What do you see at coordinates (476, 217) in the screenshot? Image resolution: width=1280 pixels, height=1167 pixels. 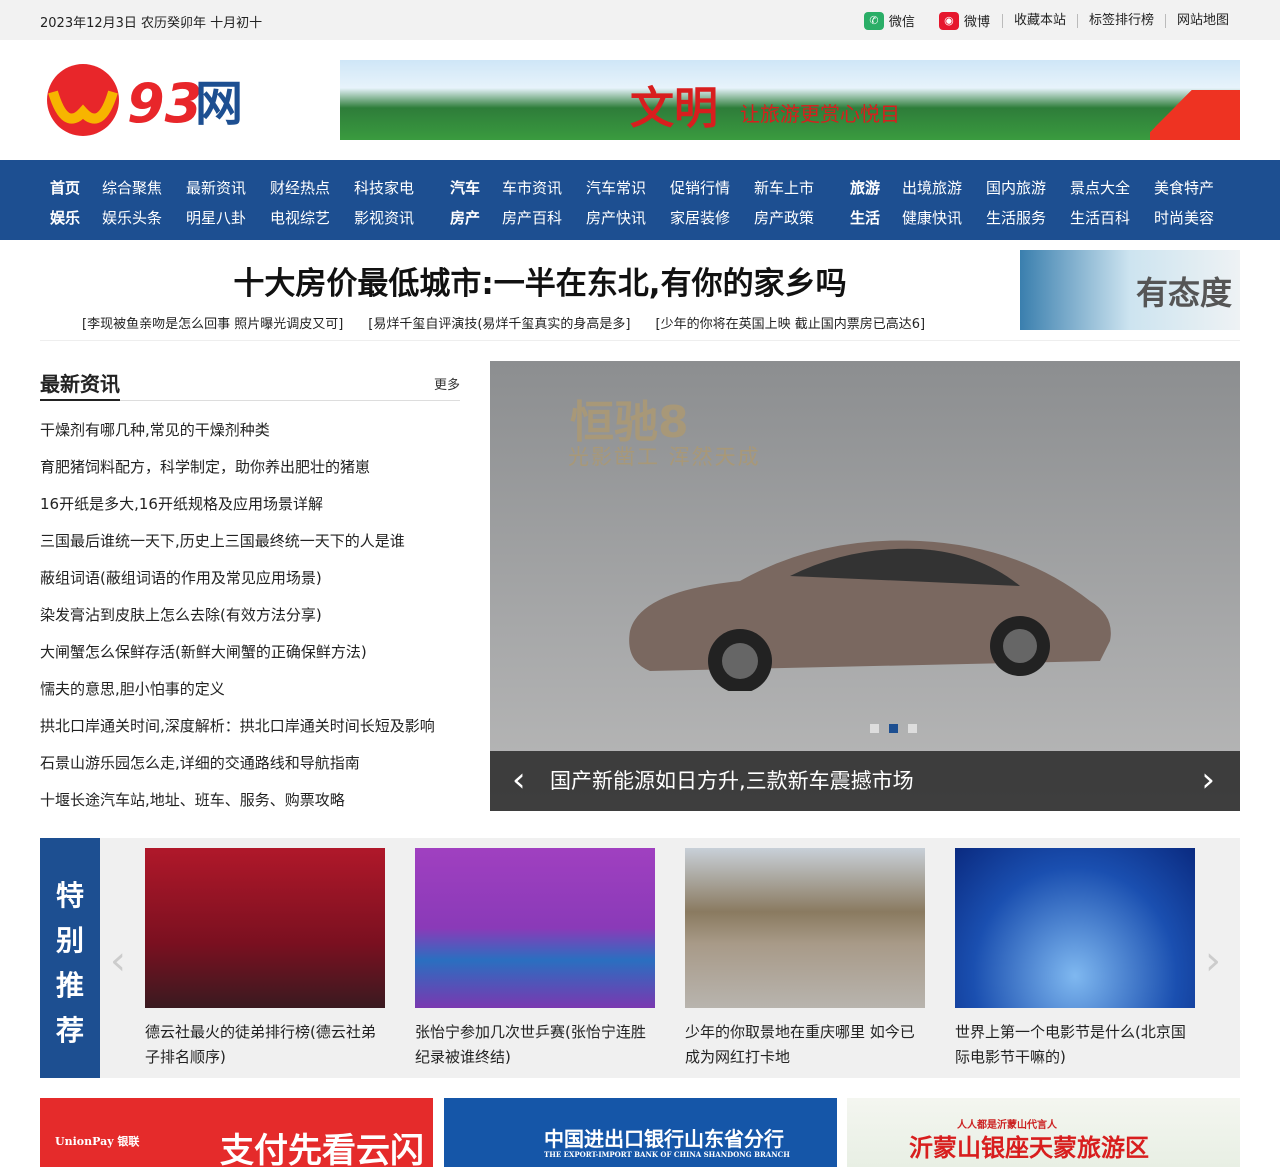 I see `nav-group-房产: 房产` at bounding box center [476, 217].